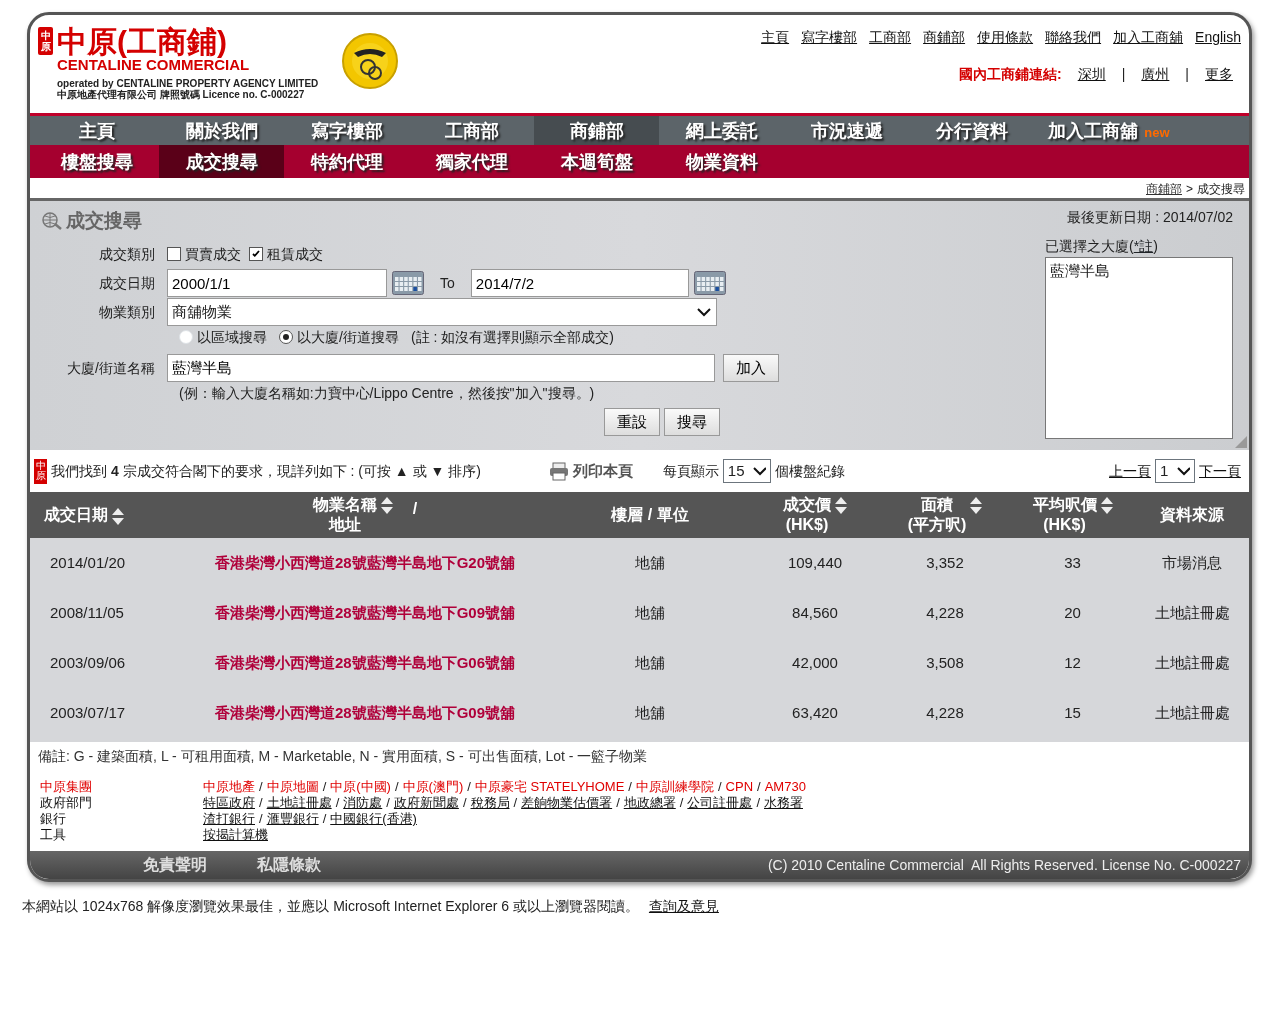 This screenshot has width=1280, height=1024. I want to click on footer-link: 稅務局, so click(490, 803).